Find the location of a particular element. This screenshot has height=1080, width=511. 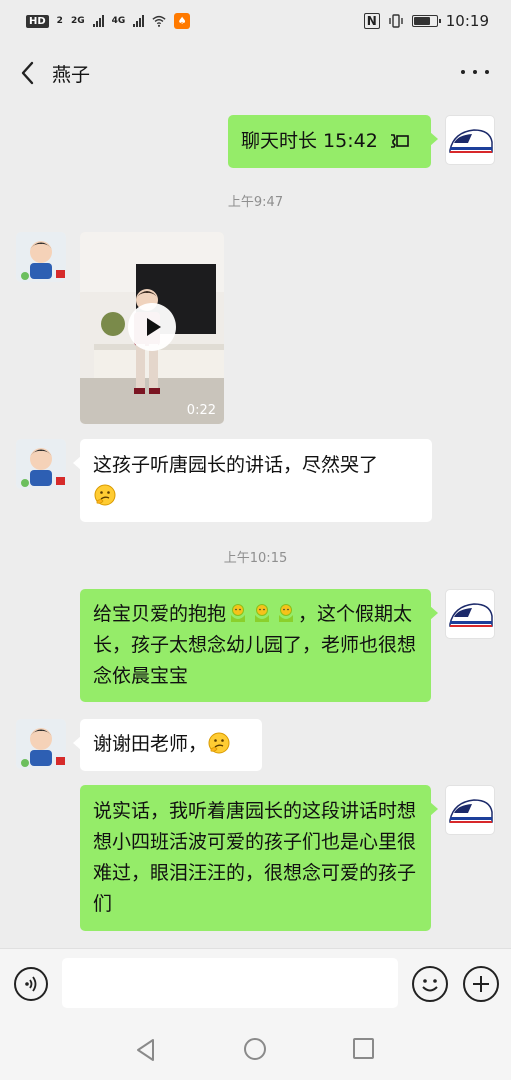

nav-back-icon is located at coordinates (146, 1050).